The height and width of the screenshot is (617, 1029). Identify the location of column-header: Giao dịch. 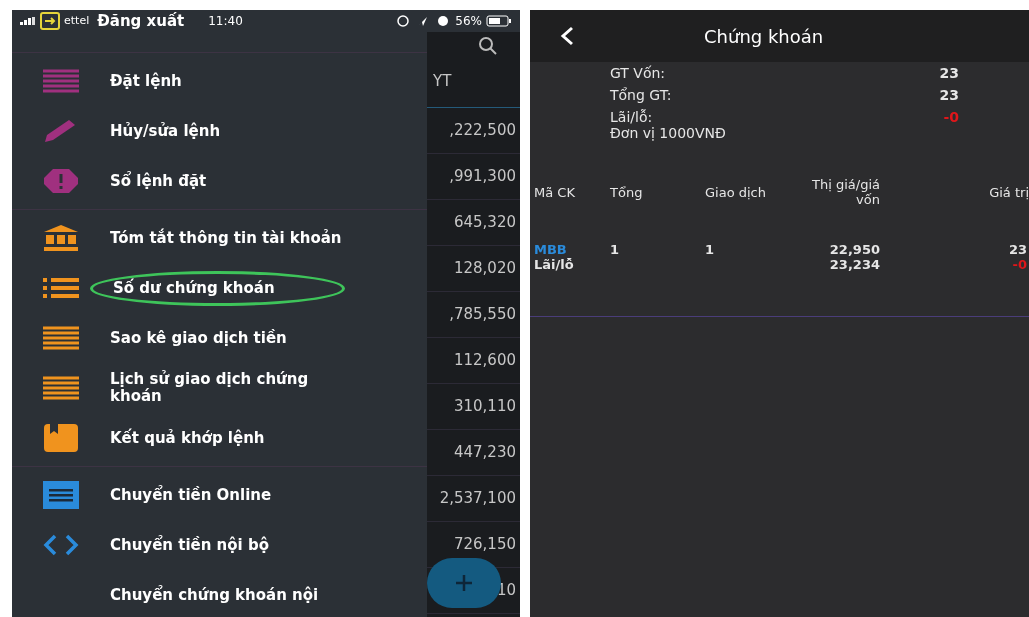
(735, 192).